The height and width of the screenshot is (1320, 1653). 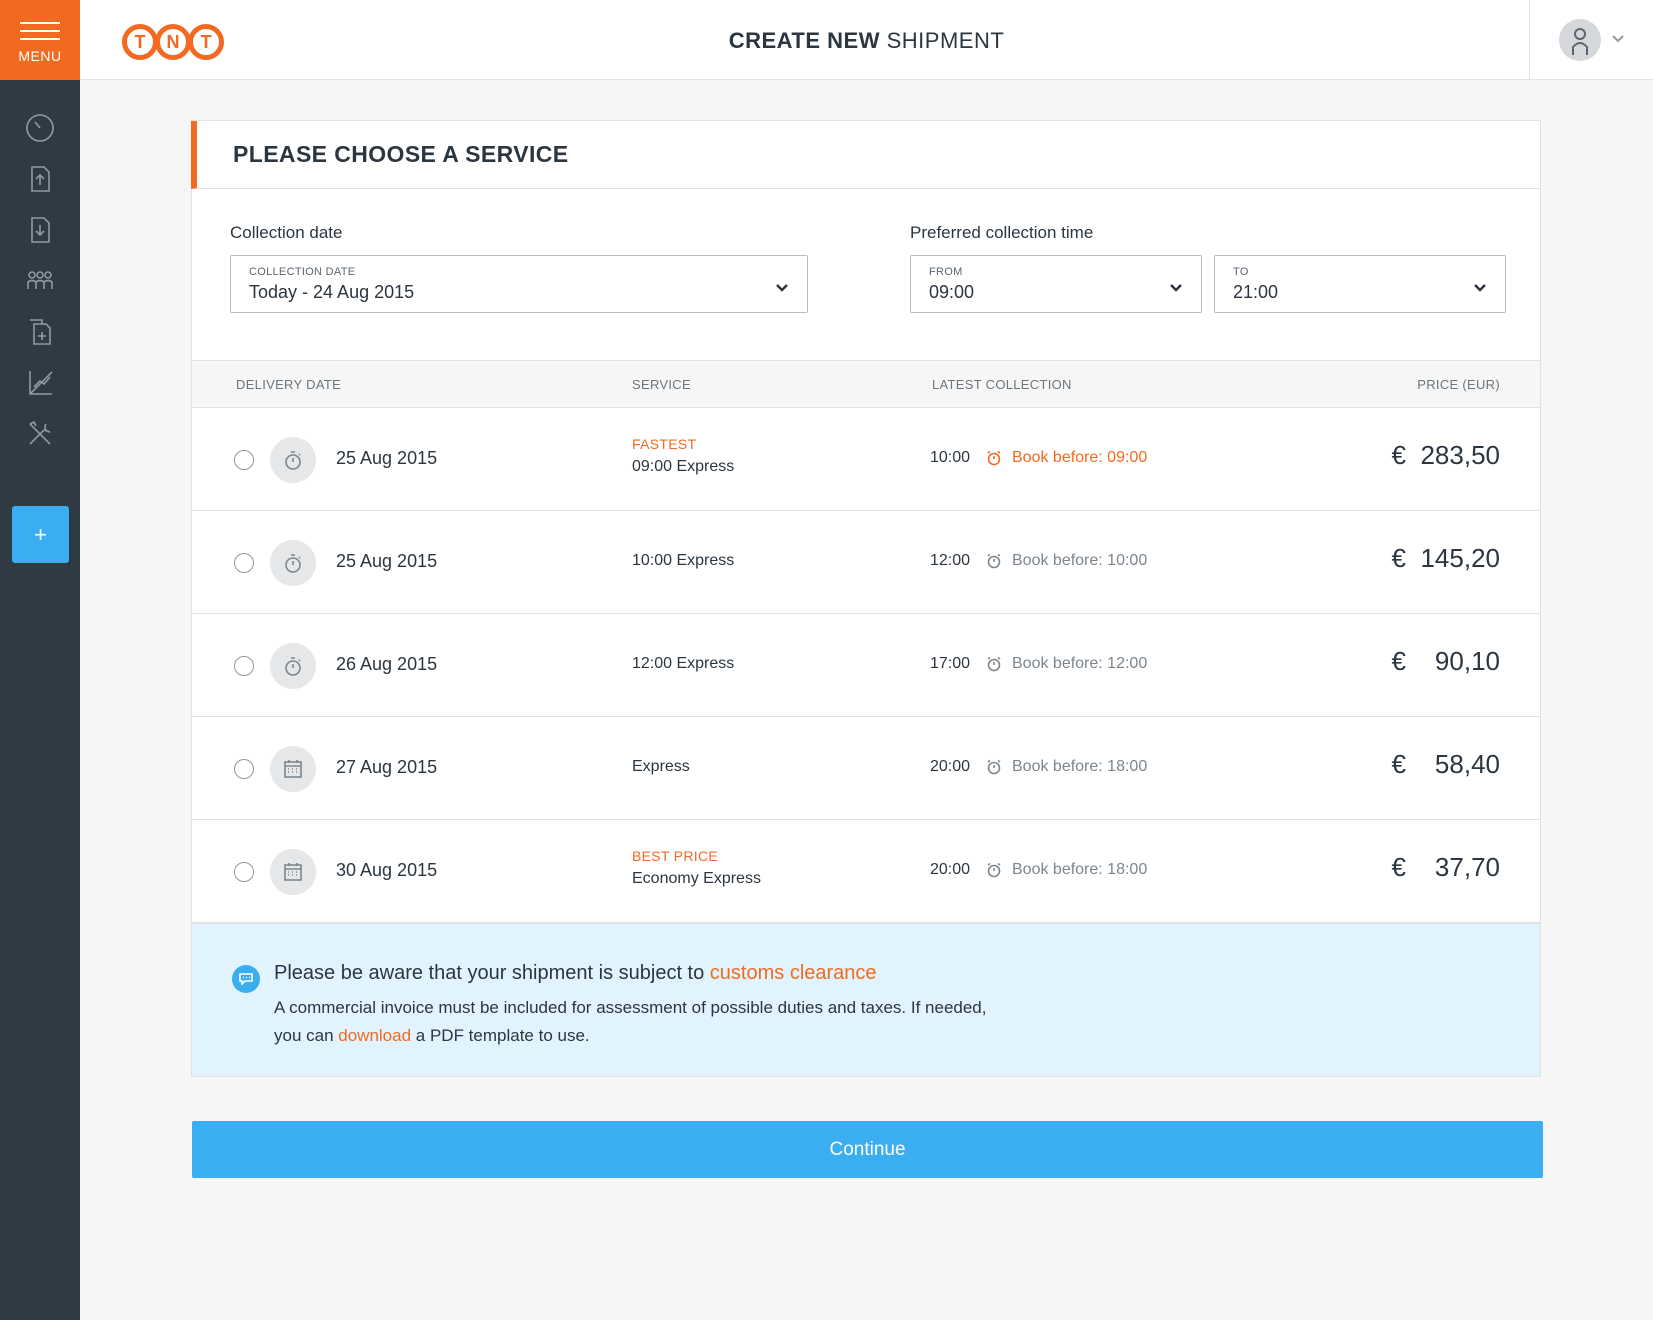 I want to click on gauge-icon, so click(x=40, y=127).